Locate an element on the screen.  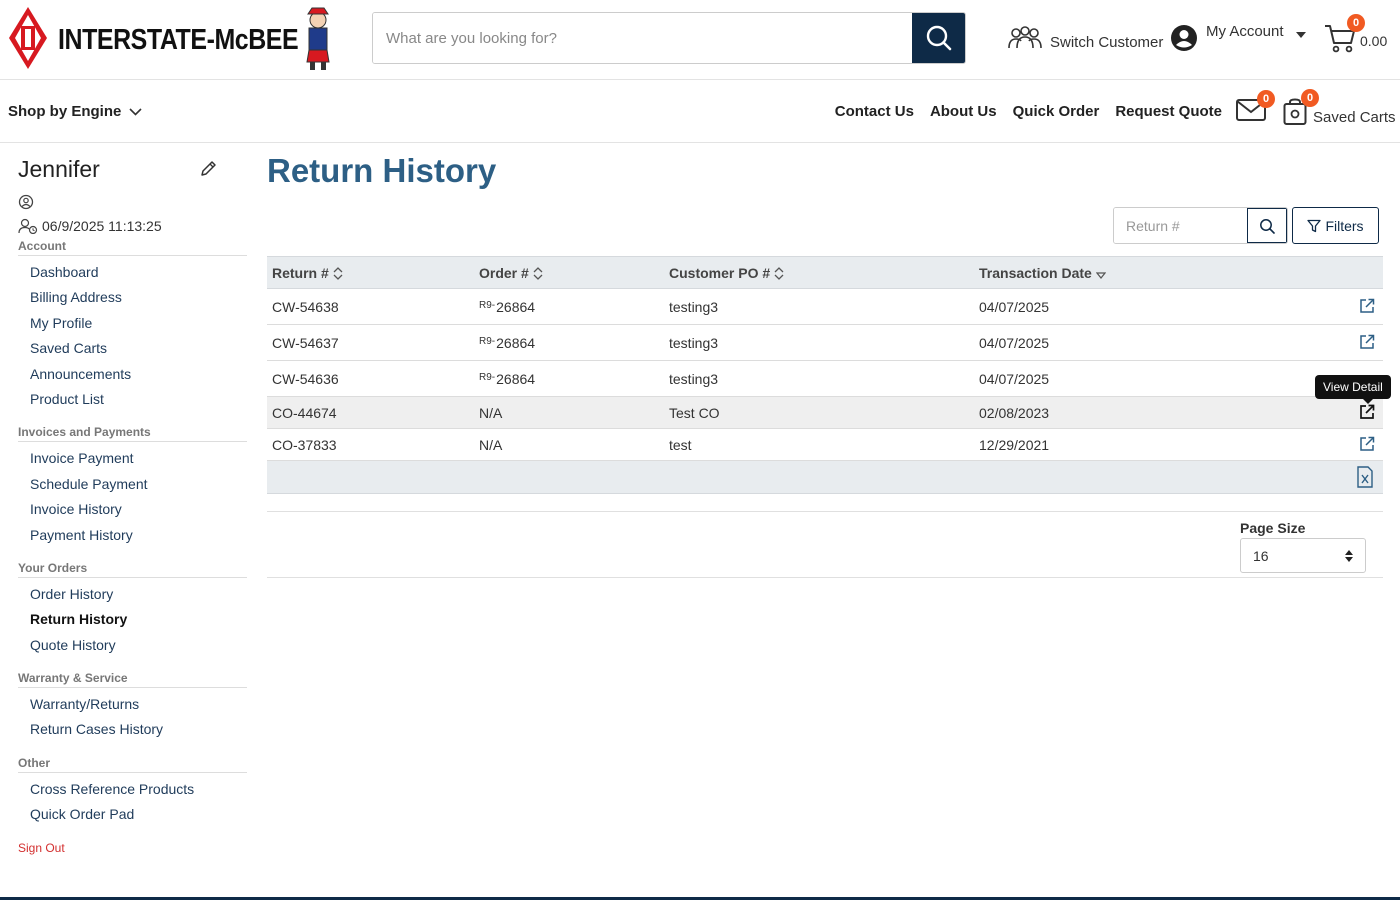
column-return-number-label: Return # is located at coordinates (300, 273).